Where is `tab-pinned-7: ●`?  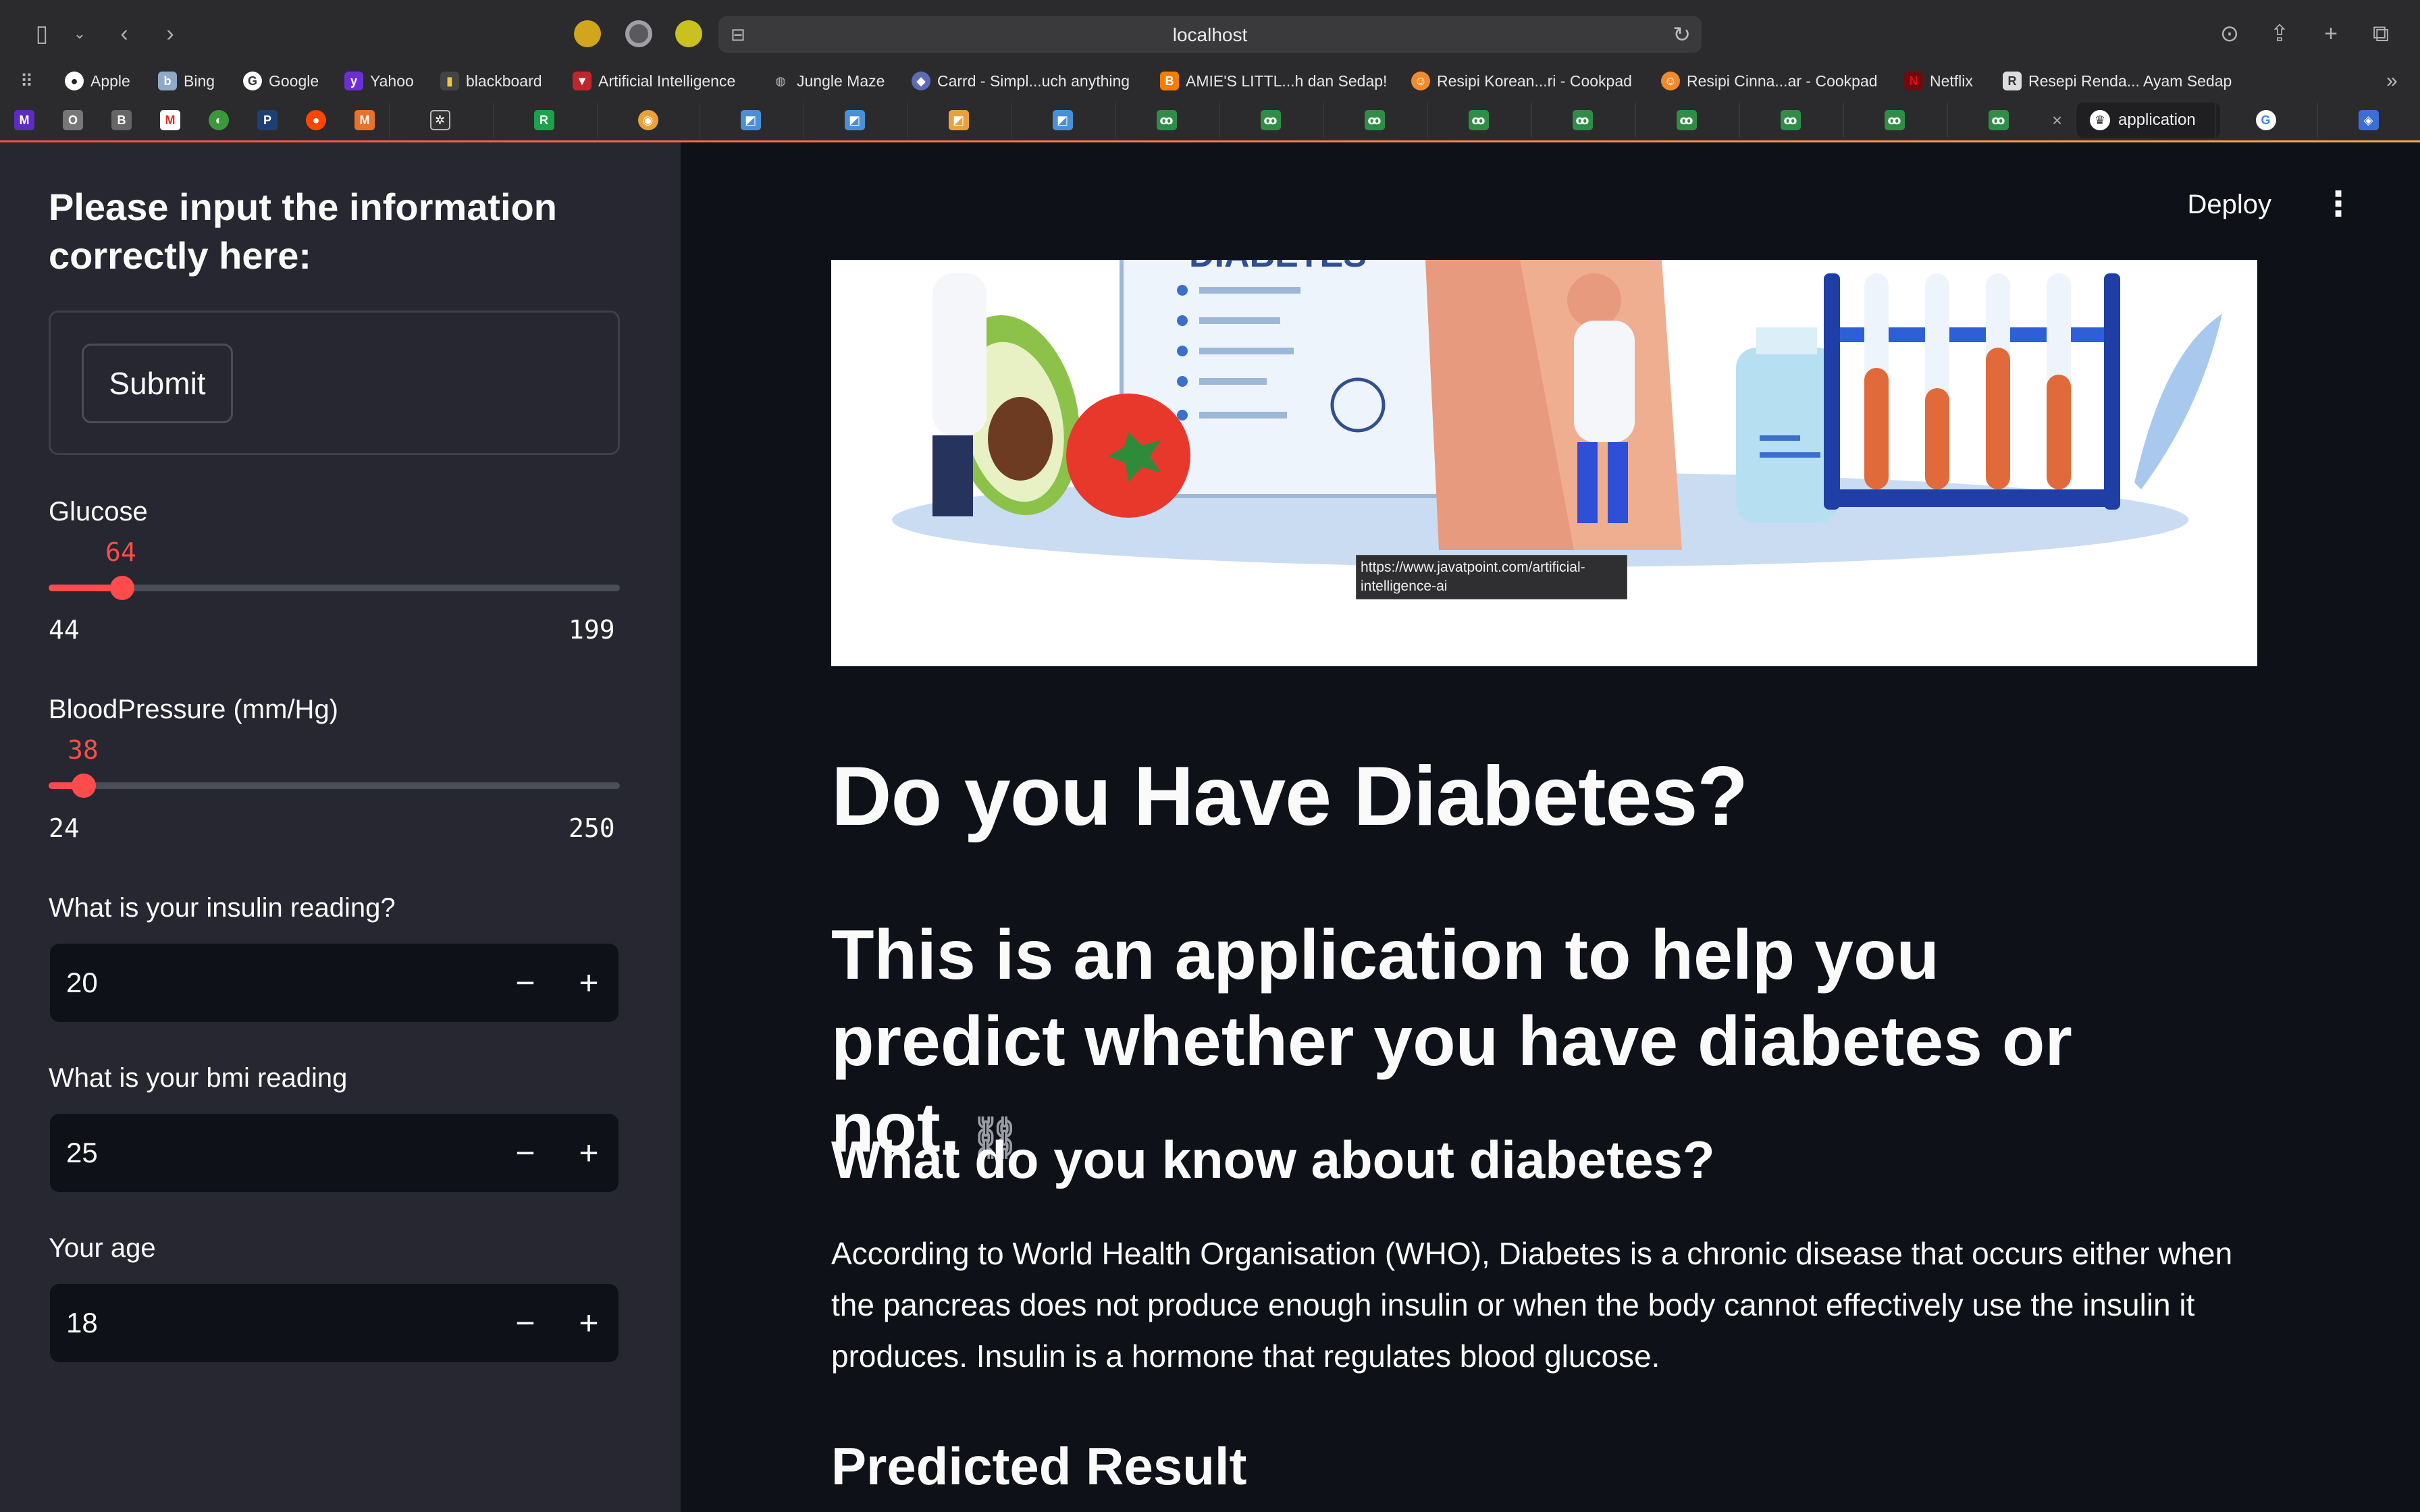
tab-pinned-7: ● is located at coordinates (316, 120).